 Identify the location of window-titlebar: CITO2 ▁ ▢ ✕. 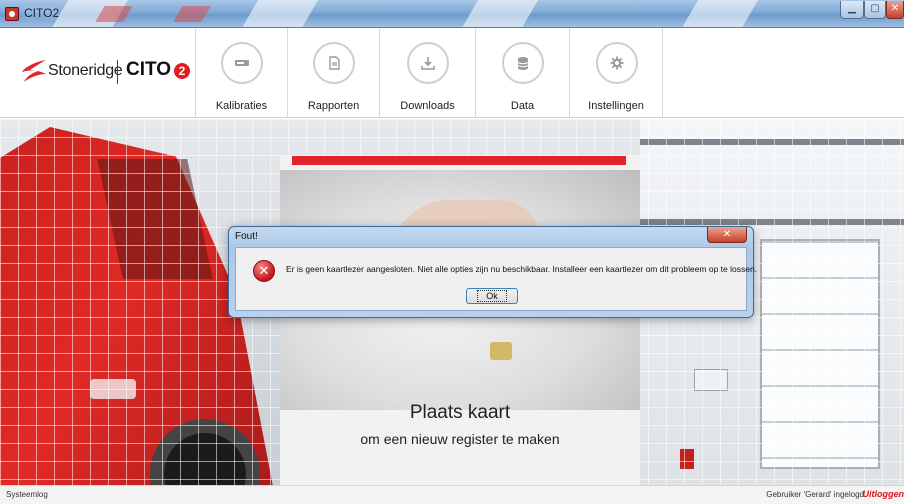
(452, 14).